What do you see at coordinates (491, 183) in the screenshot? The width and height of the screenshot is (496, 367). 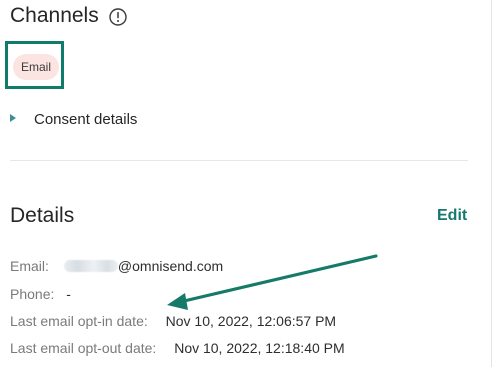 I see `panel-right-border` at bounding box center [491, 183].